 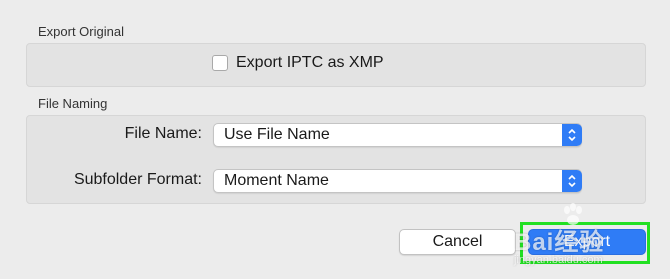 I want to click on export-button: Export, so click(x=587, y=242).